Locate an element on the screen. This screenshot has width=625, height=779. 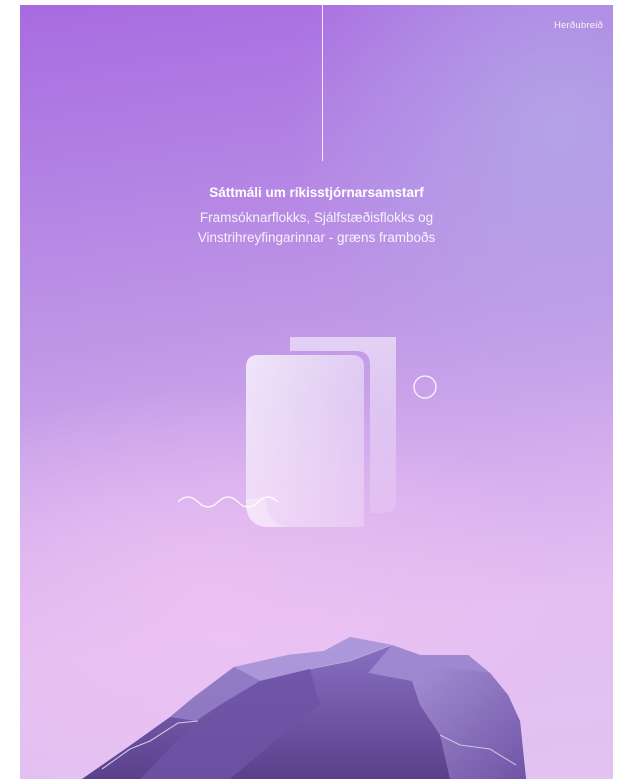
mountain-illustration is located at coordinates (304, 708).